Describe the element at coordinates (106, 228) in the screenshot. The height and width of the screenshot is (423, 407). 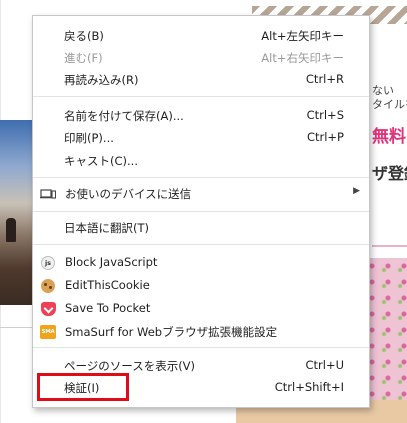
I see `menu-item-label: 日本語に翻訳(T)` at that location.